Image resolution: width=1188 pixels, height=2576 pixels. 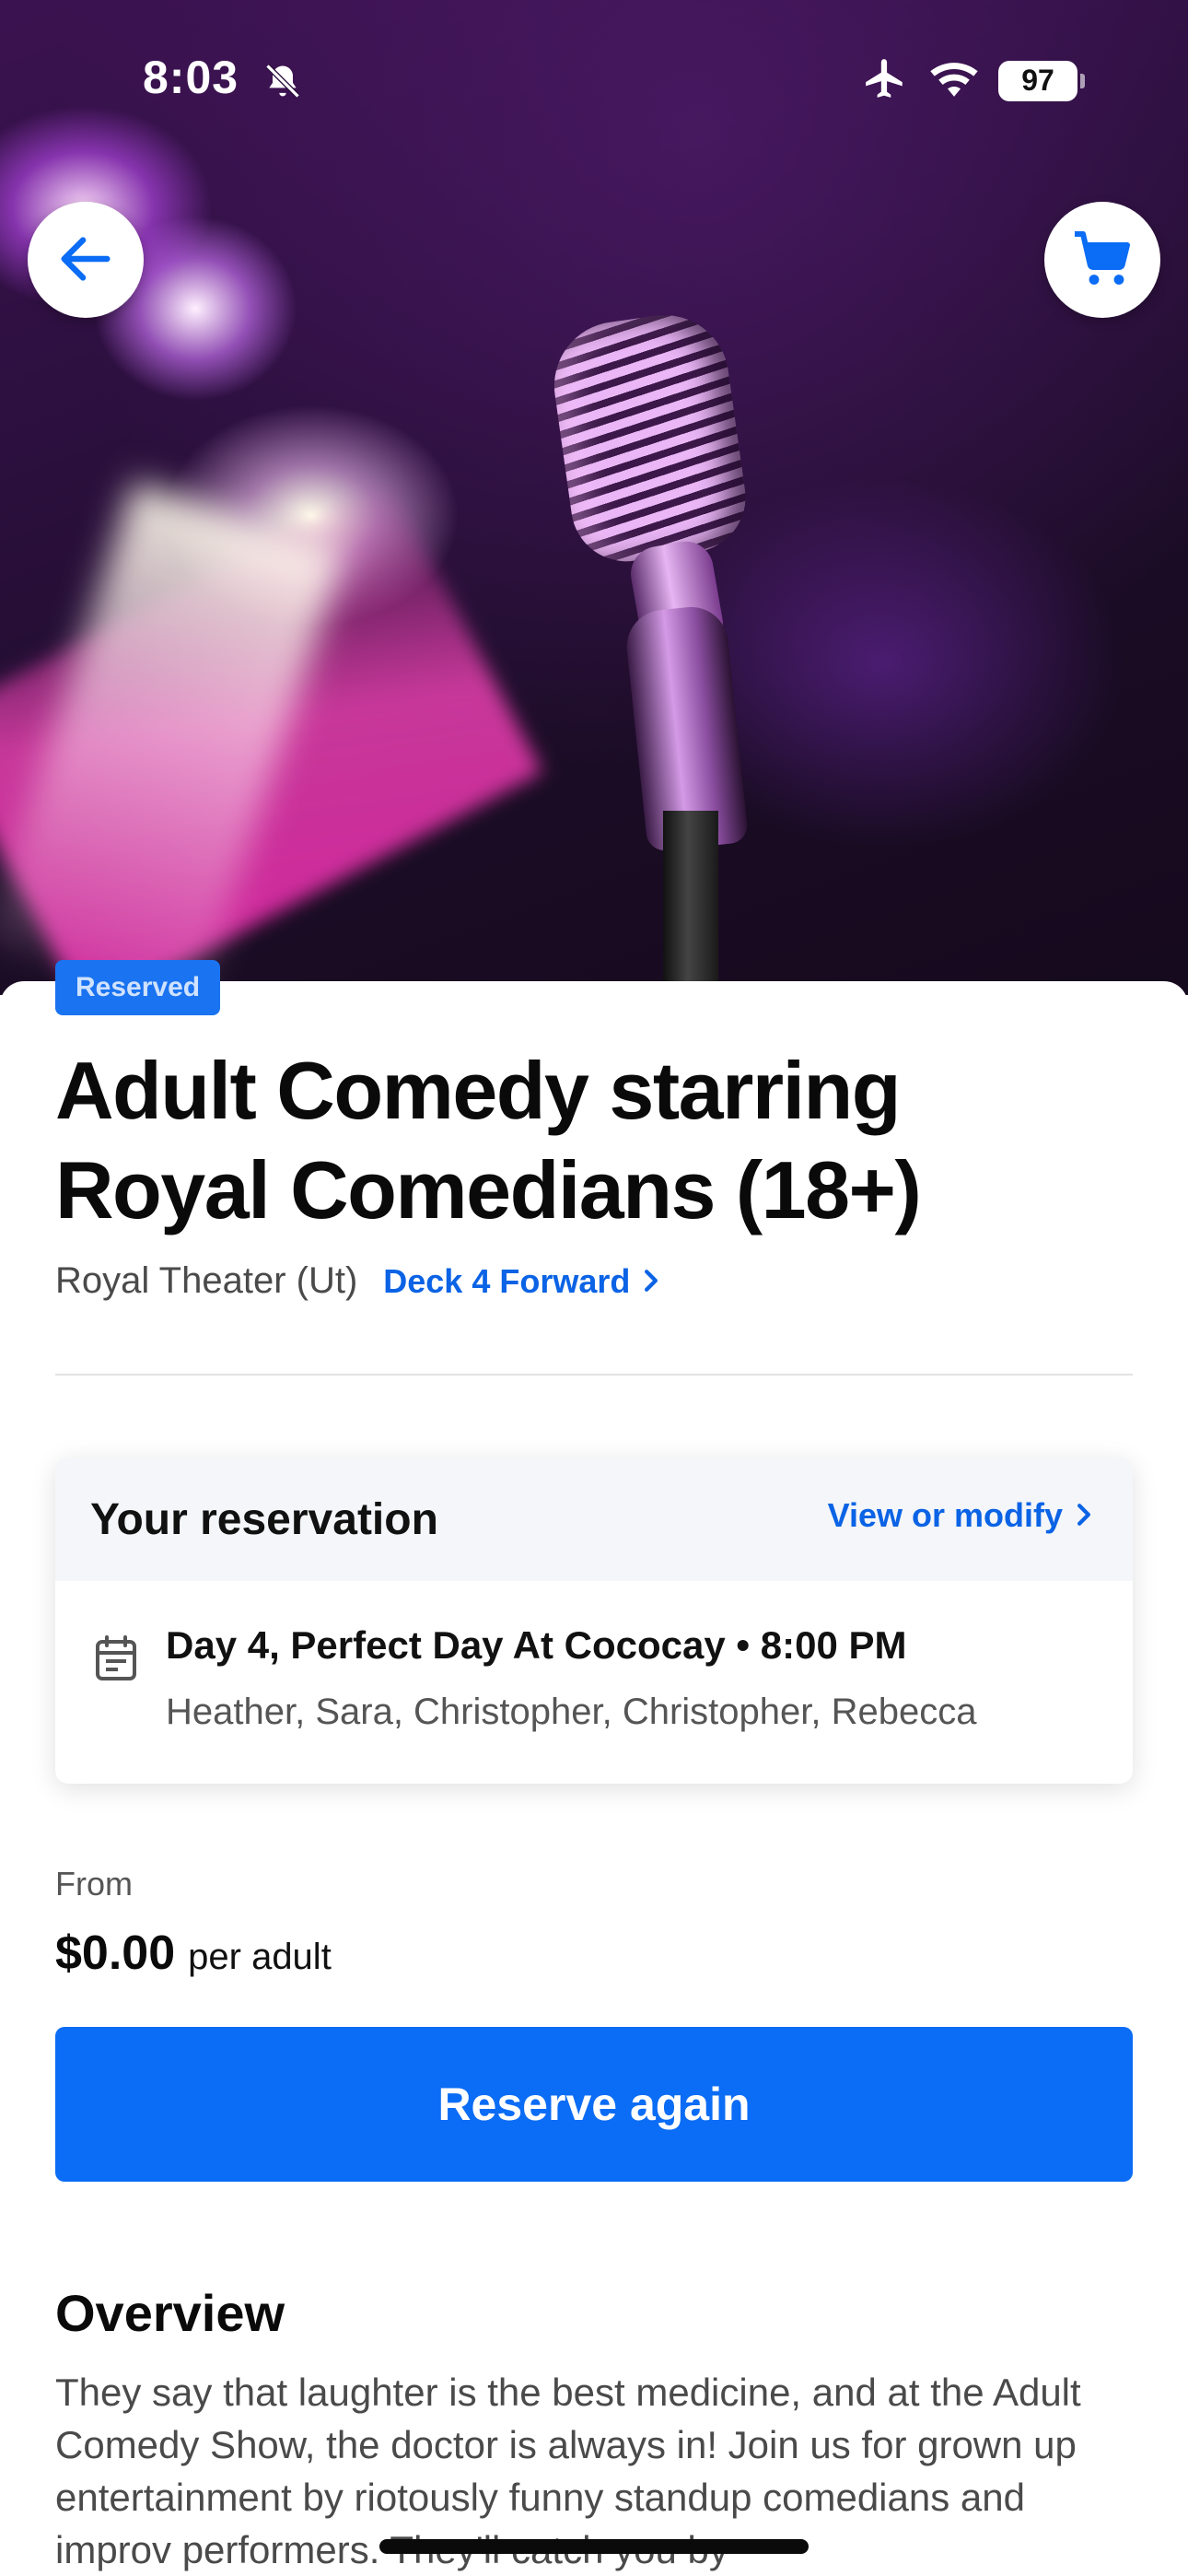 I want to click on microphone-head, so click(x=649, y=437).